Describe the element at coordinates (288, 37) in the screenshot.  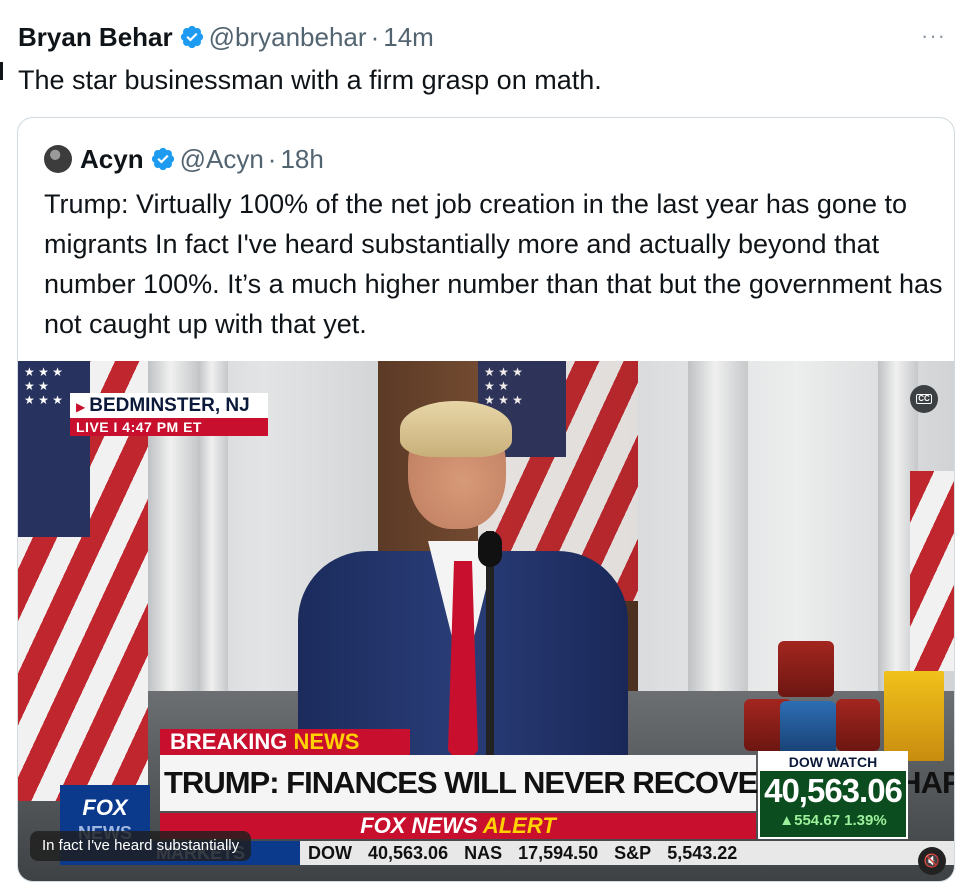
I see `author-handle: @bryanbehar` at that location.